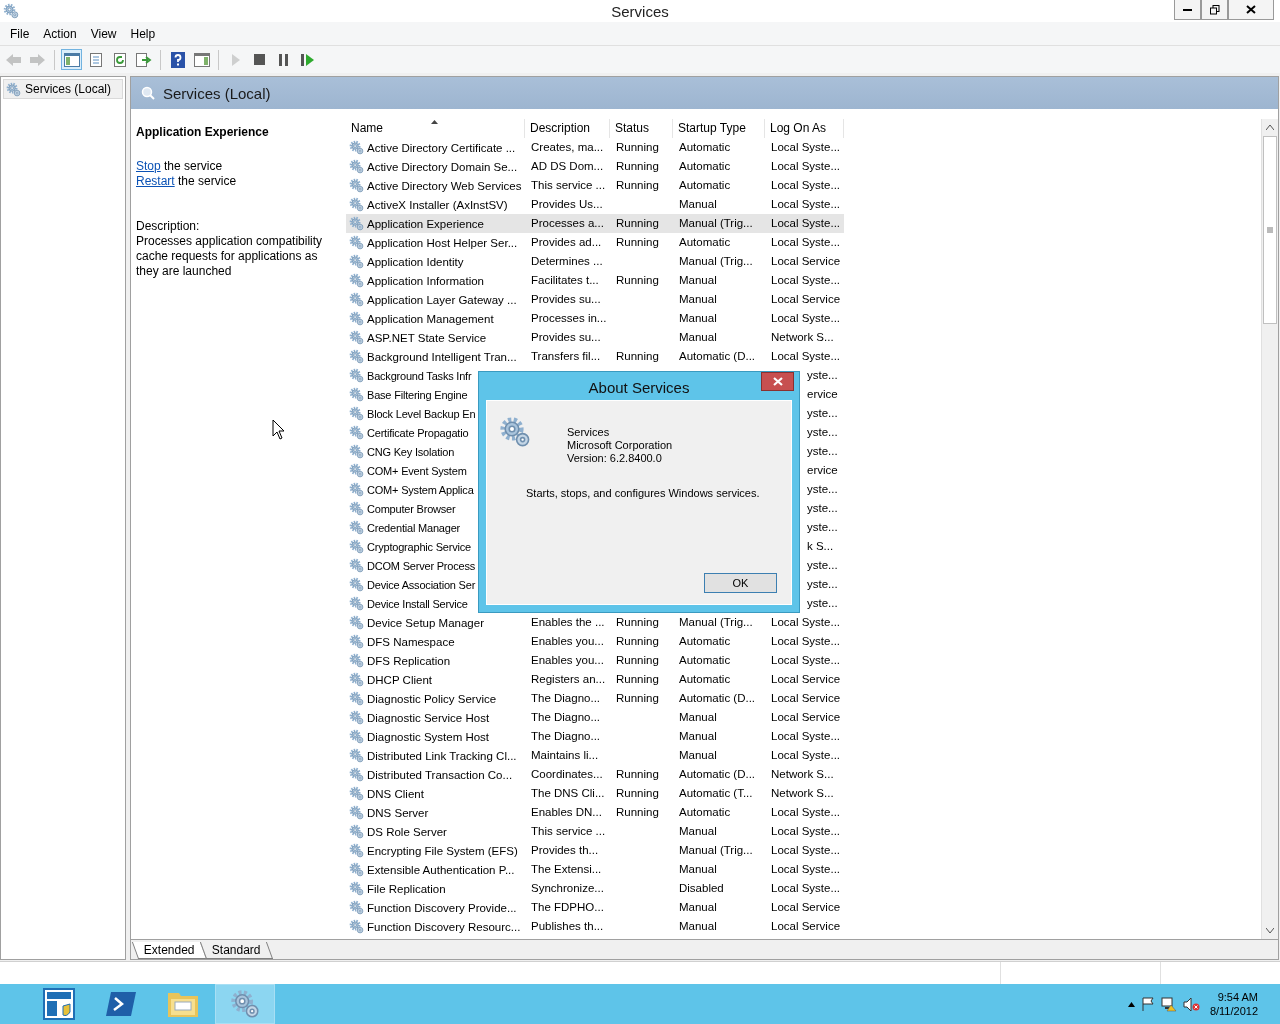  I want to click on service-name-cell: Device Association Ser, so click(435, 584).